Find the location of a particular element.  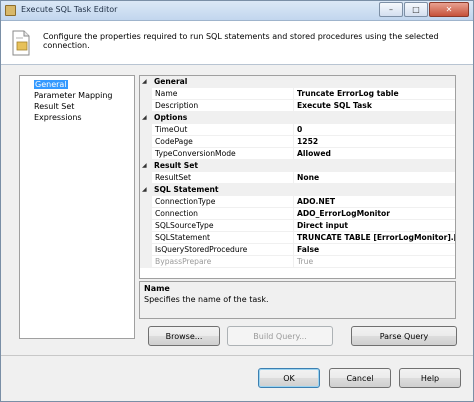

property-value: Execute SQL Task is located at coordinates (374, 106).